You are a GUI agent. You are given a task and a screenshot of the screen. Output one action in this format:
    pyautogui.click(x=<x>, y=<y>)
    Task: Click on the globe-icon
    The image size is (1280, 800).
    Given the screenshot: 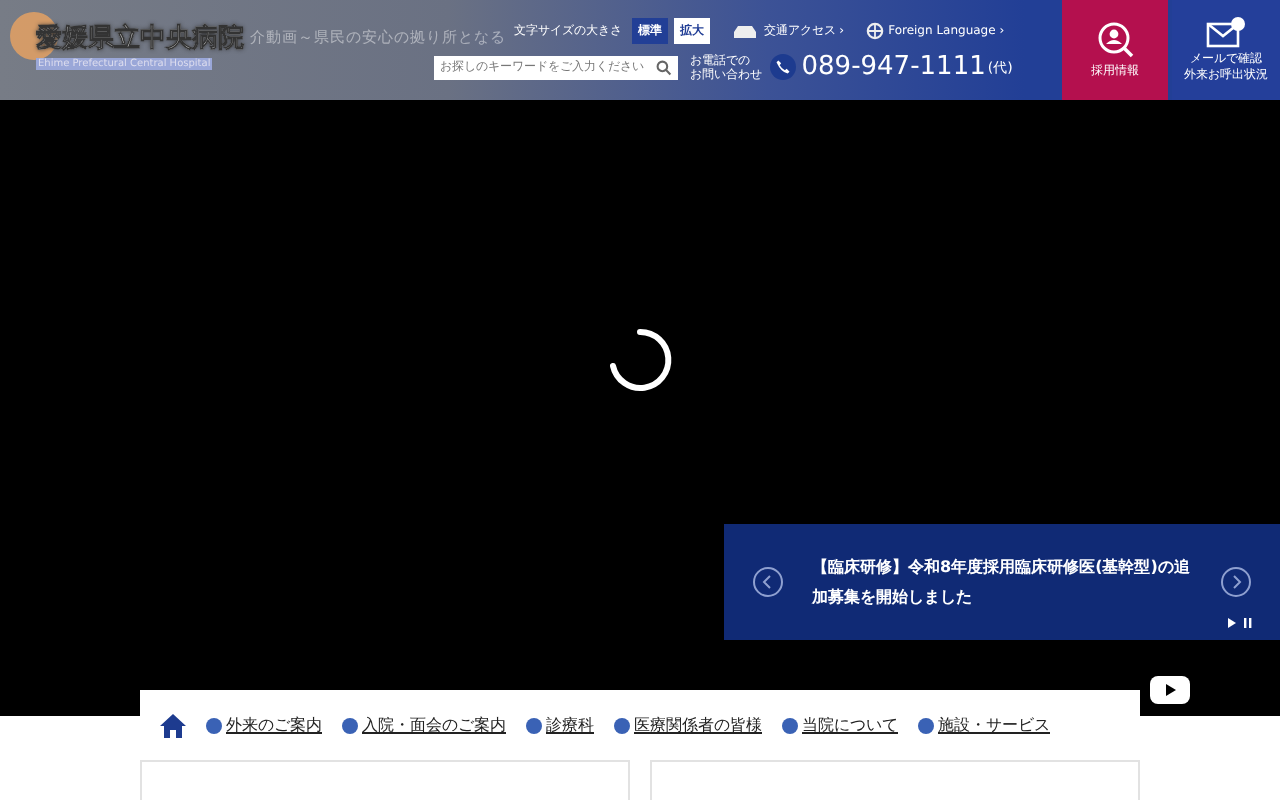 What is the action you would take?
    pyautogui.click(x=875, y=31)
    